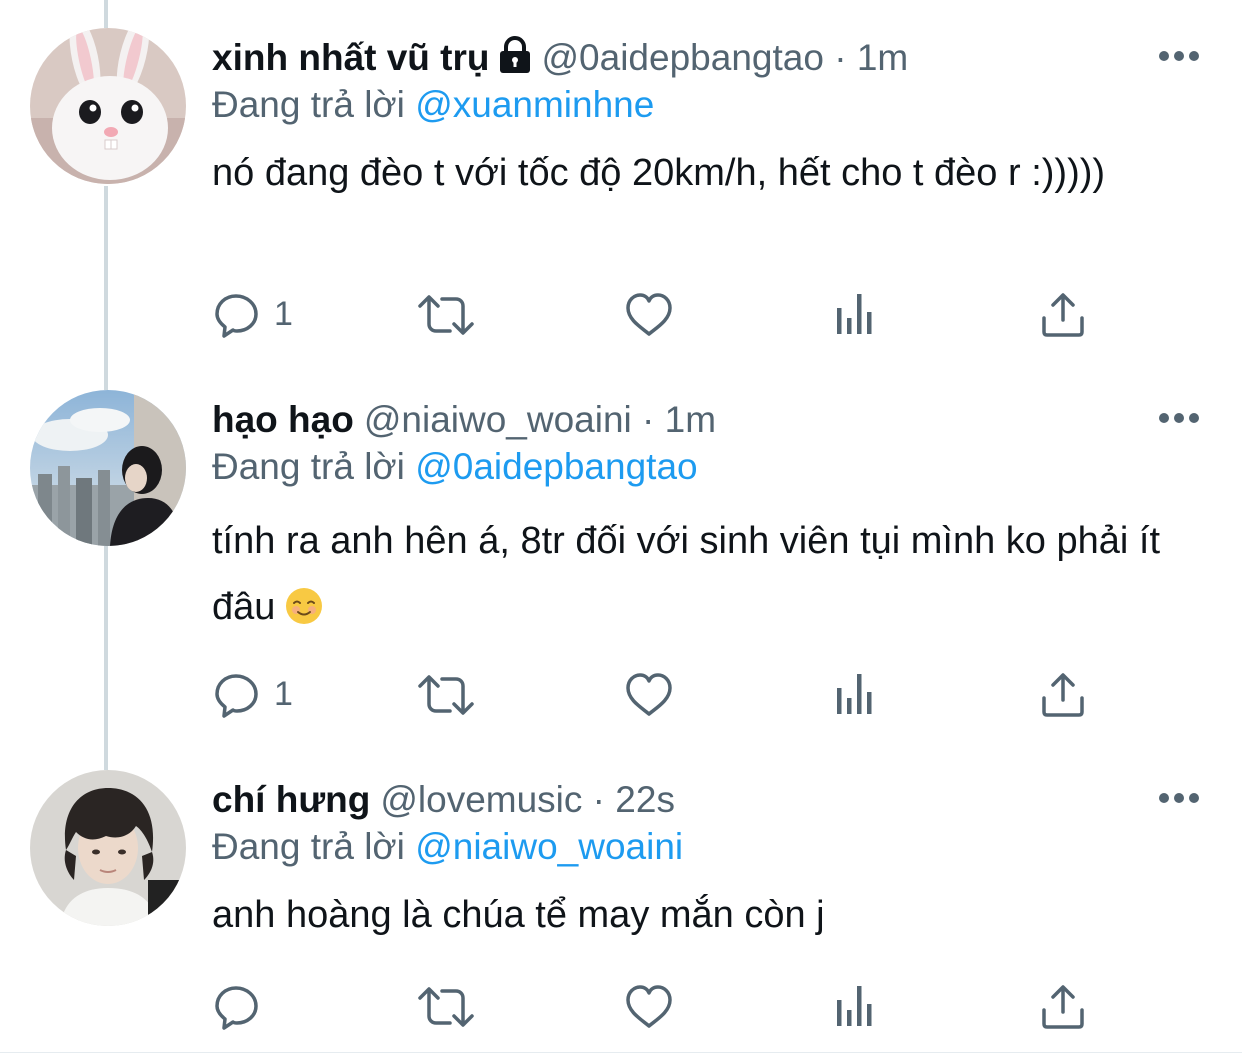 This screenshot has height=1056, width=1242. What do you see at coordinates (549, 846) in the screenshot?
I see `replying-to-handle: @niaiwo_woaini` at bounding box center [549, 846].